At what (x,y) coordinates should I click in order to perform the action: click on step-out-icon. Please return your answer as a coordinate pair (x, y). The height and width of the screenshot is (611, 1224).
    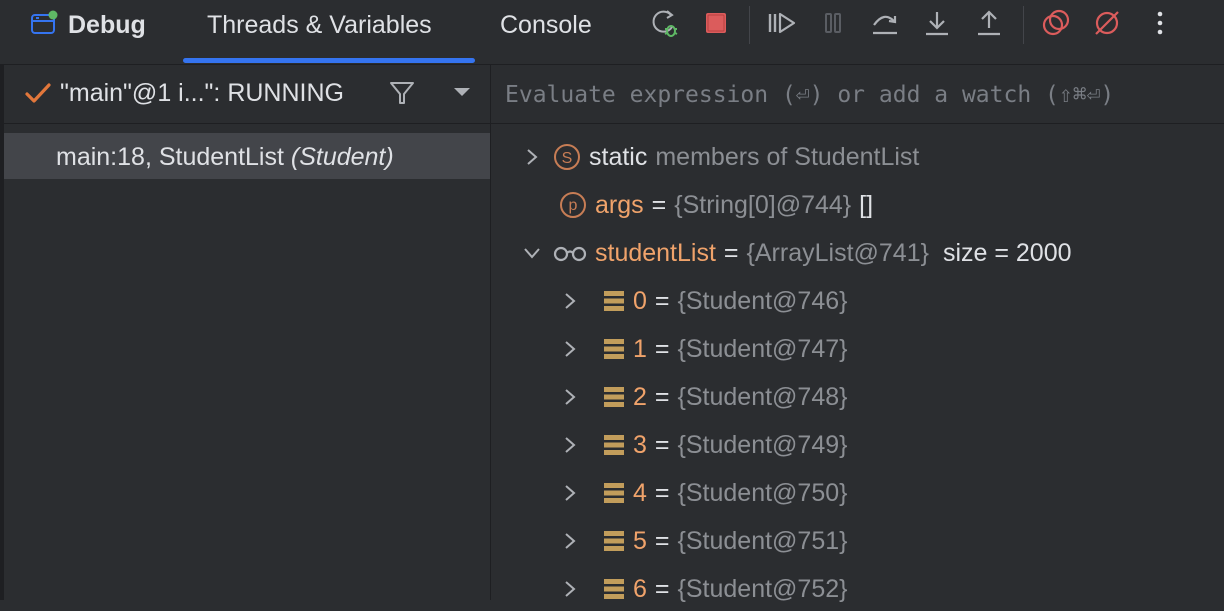
    Looking at the image, I should click on (989, 25).